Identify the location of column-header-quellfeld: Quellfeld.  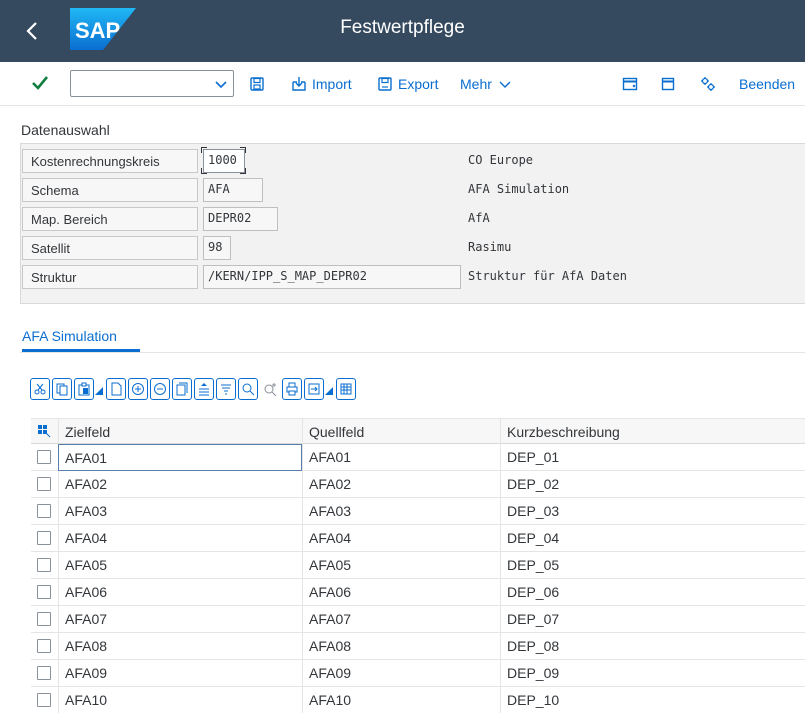
(401, 432).